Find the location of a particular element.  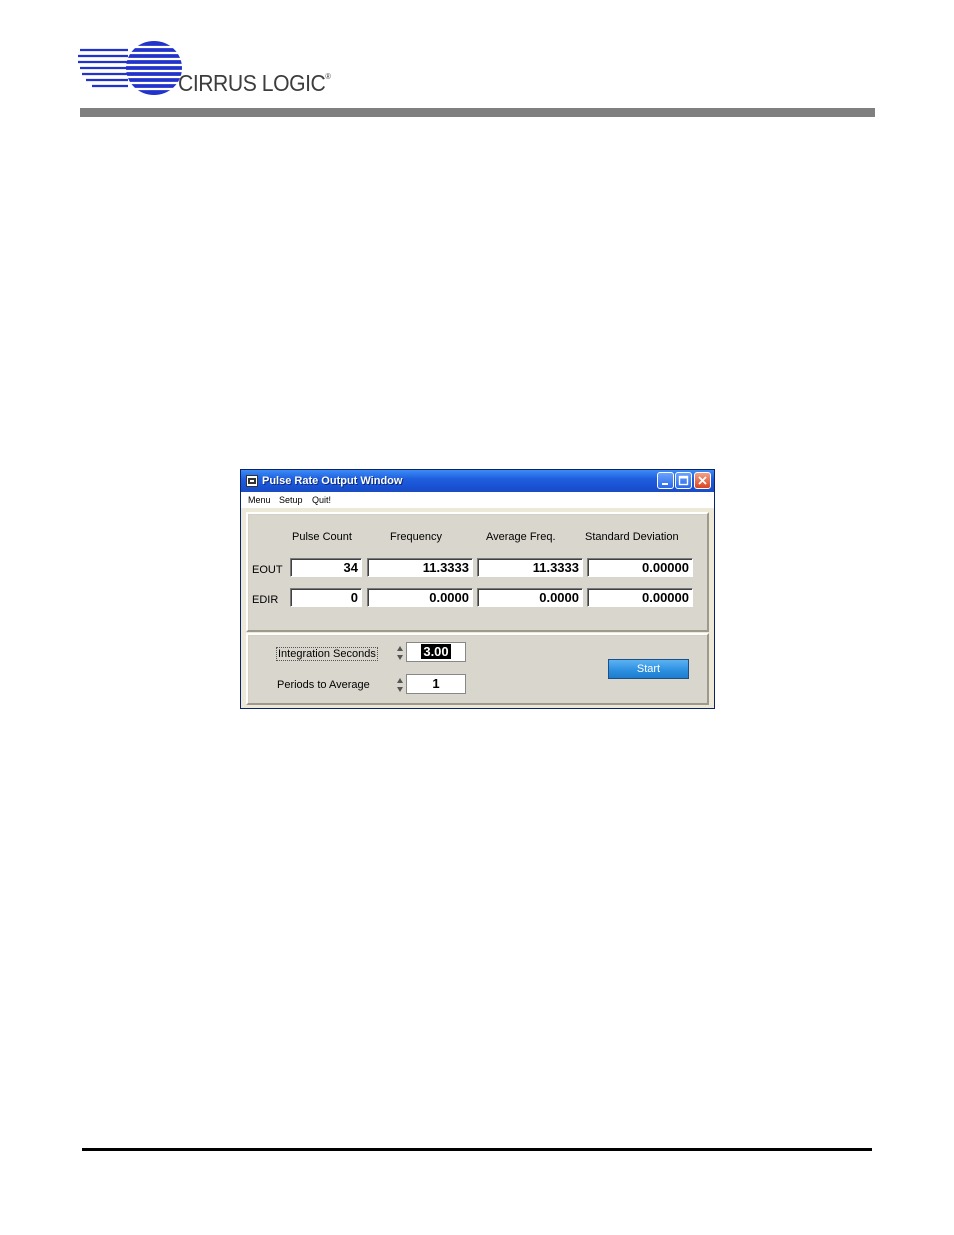

edir-frequency-field: 0.0000 is located at coordinates (420, 597).